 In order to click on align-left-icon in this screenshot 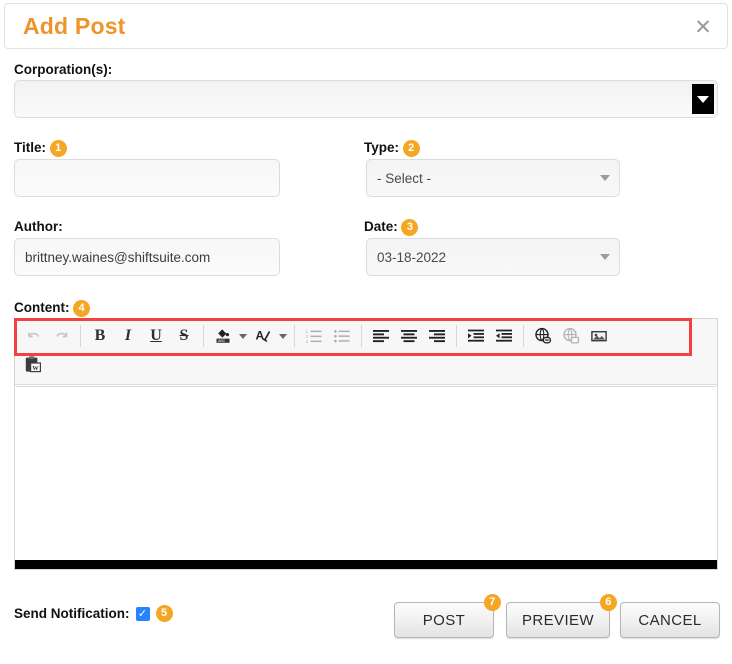, I will do `click(381, 336)`.